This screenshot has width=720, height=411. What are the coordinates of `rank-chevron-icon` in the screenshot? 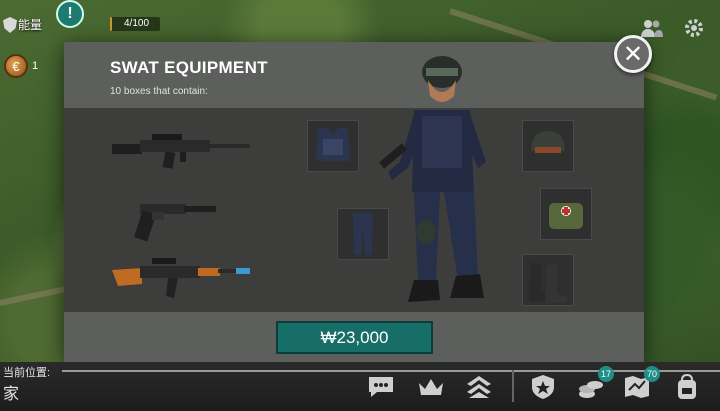 It's located at (479, 387).